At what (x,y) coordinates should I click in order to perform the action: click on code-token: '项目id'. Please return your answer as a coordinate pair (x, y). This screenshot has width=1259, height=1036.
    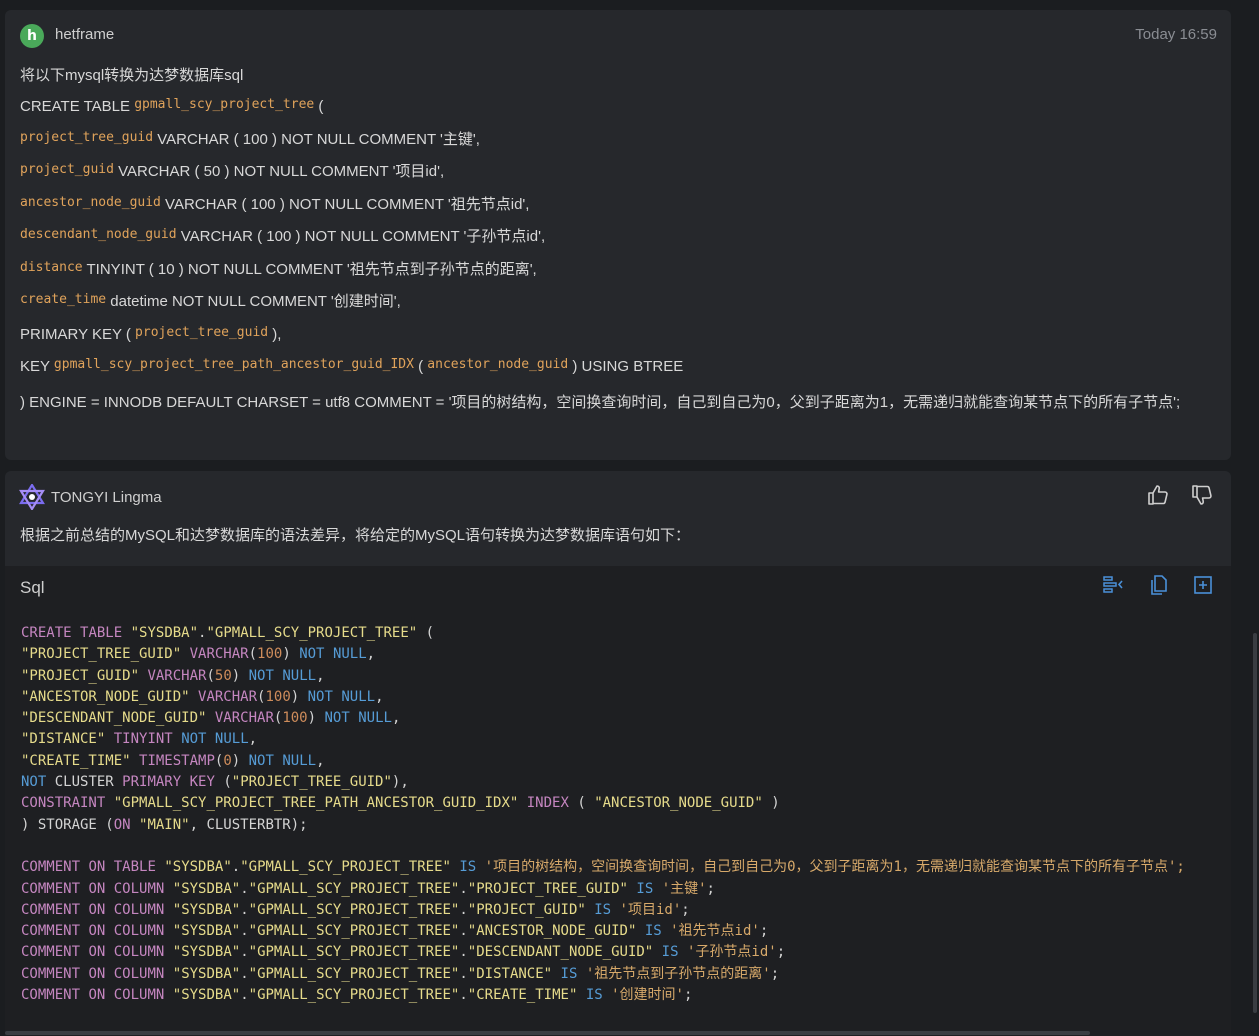
    Looking at the image, I should click on (650, 909).